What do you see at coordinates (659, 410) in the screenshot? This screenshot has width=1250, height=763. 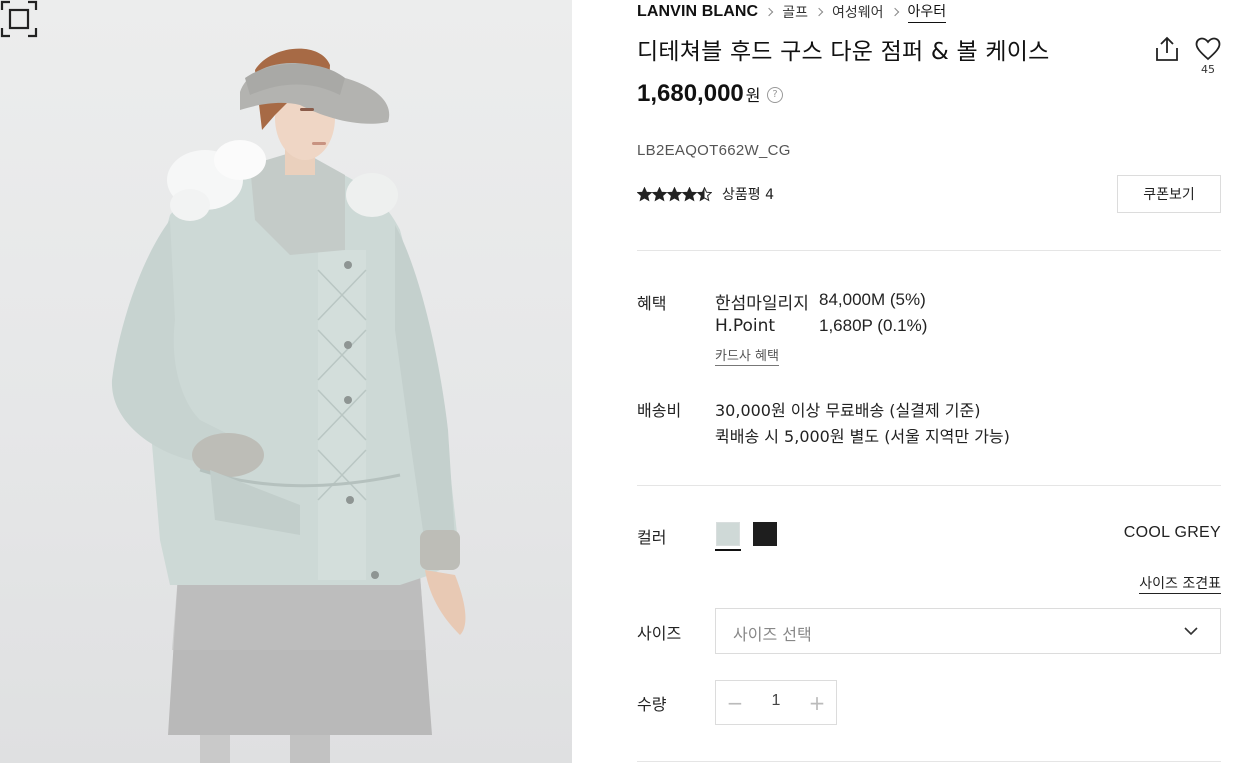 I see `shipping-label: 배송비` at bounding box center [659, 410].